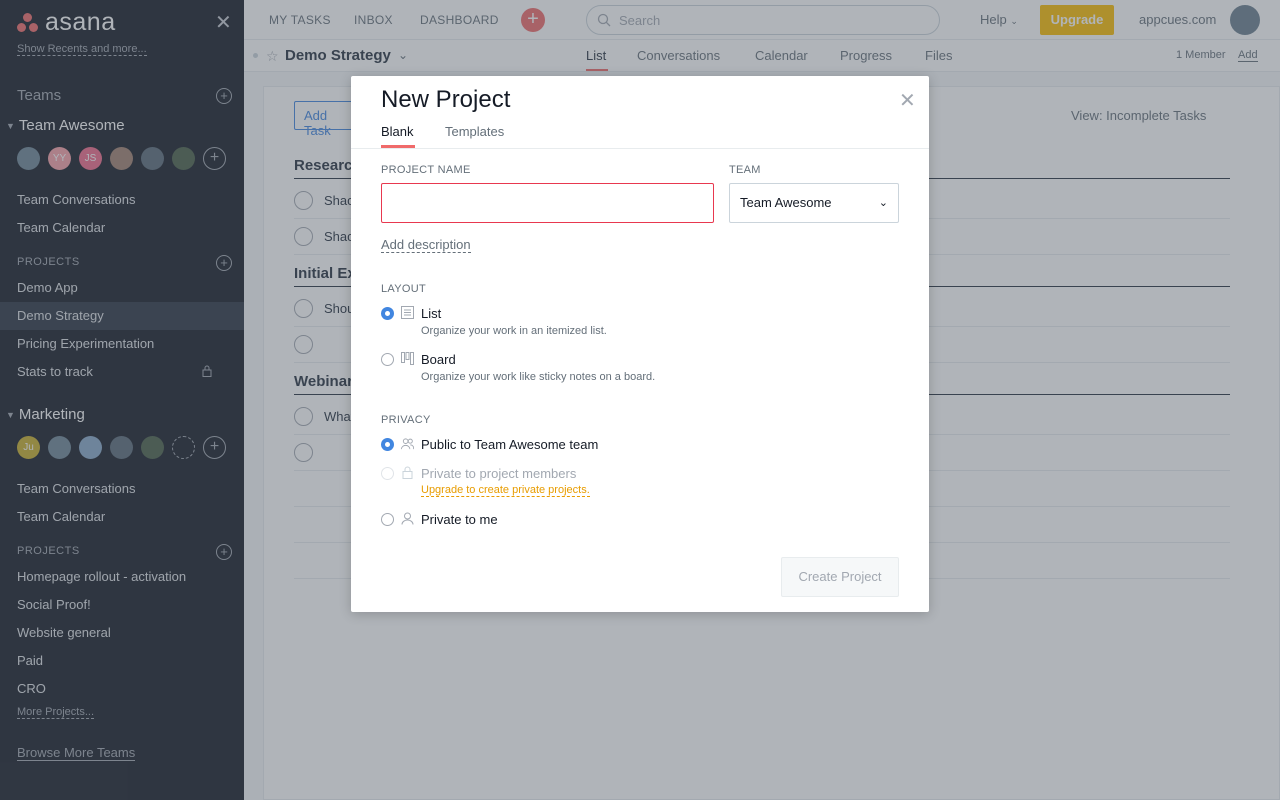  I want to click on modal-title: New Project, so click(446, 99).